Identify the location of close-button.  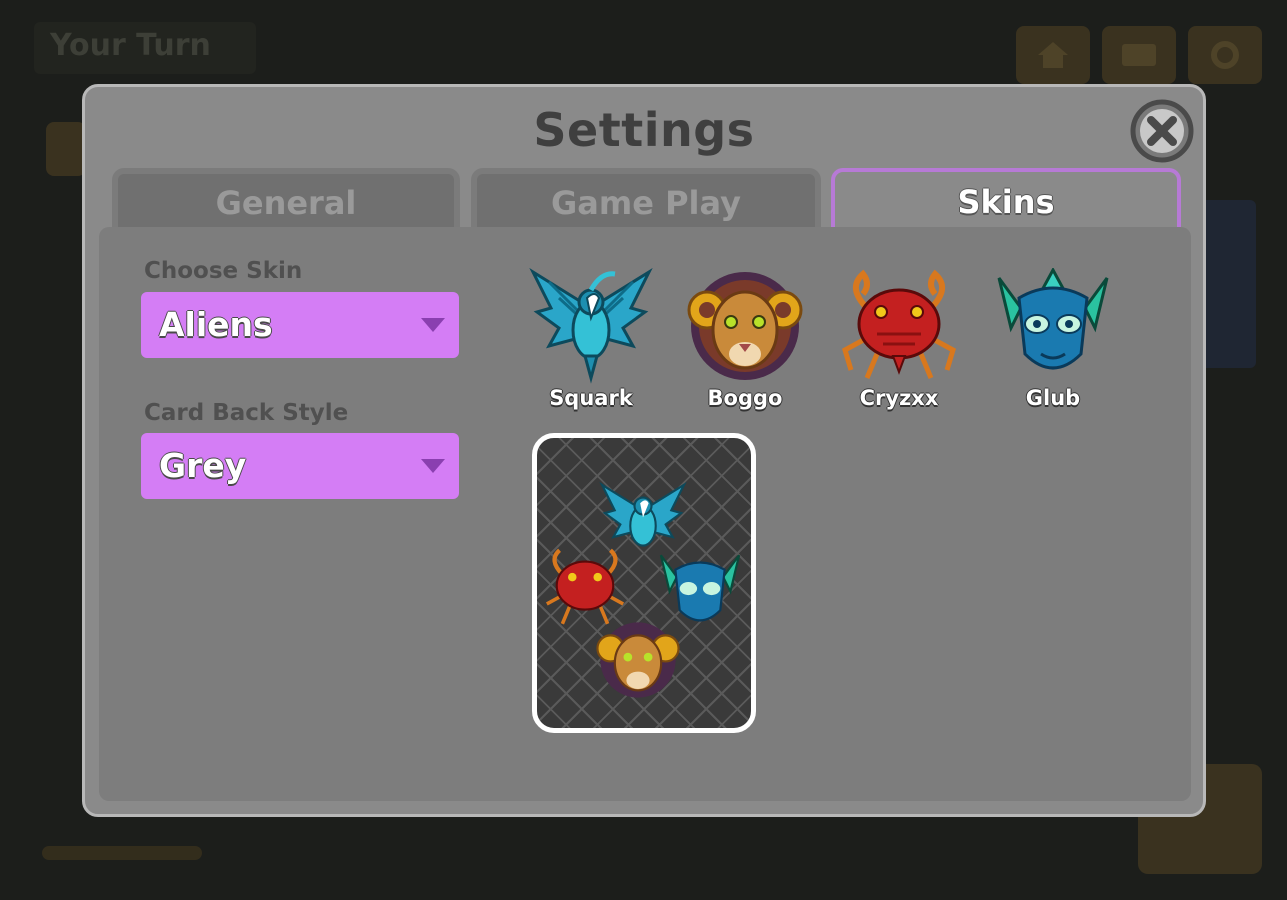
(1162, 131).